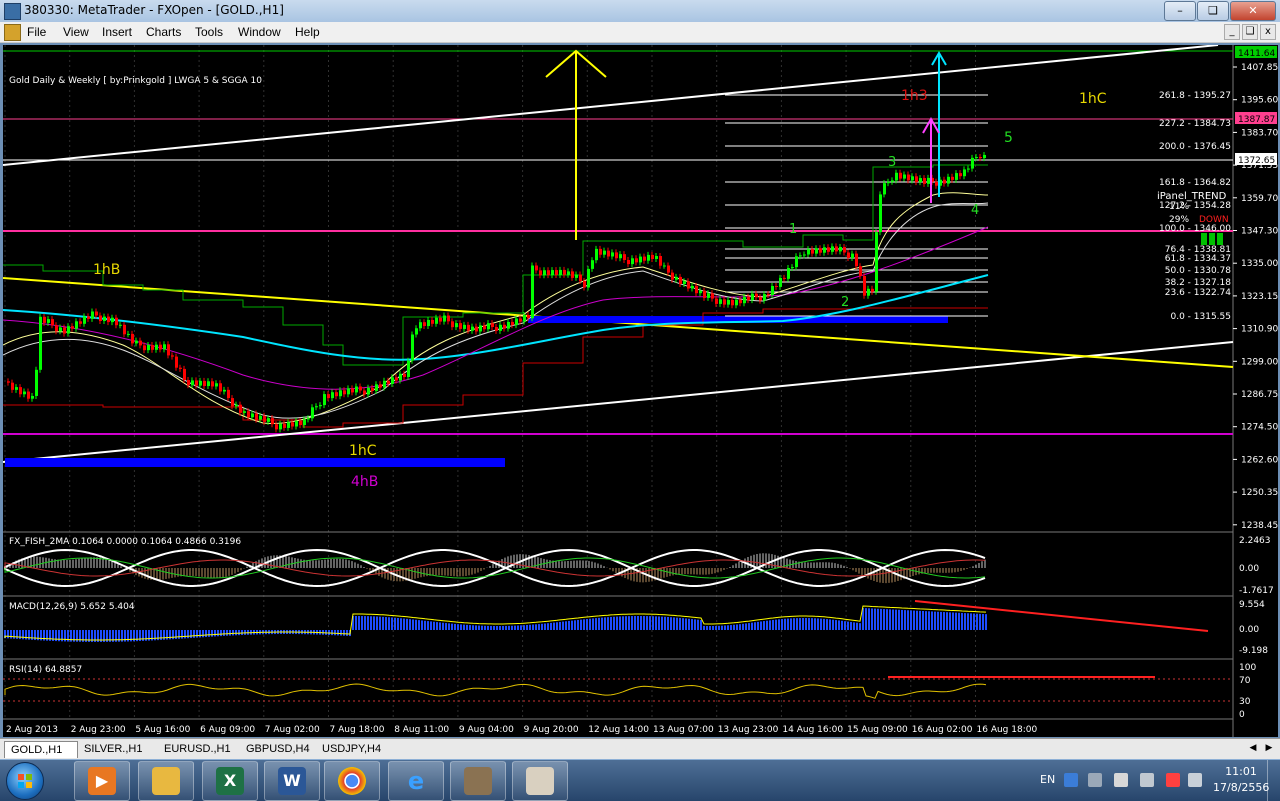  Describe the element at coordinates (1253, 651) in the screenshot. I see `macd-axis-bottom: -9.198` at that location.